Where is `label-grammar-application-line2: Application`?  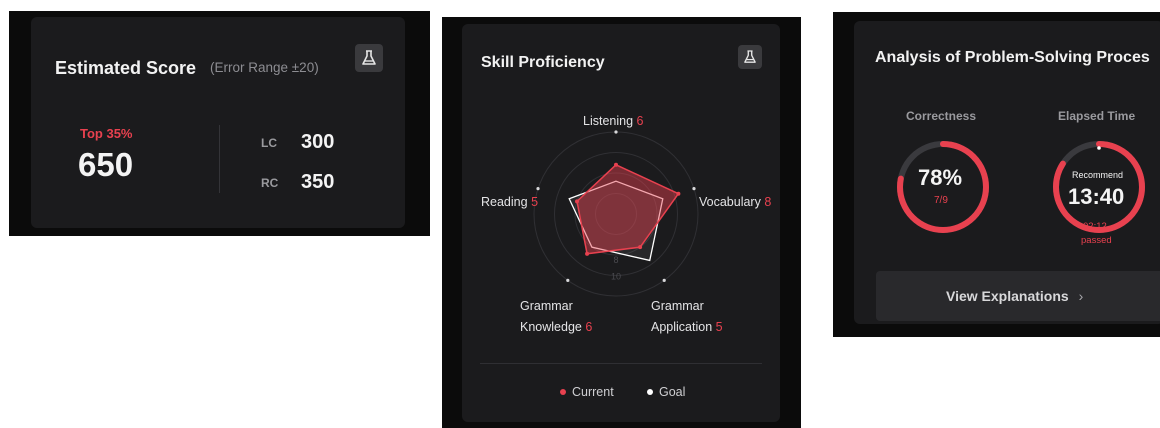 label-grammar-application-line2: Application is located at coordinates (682, 327).